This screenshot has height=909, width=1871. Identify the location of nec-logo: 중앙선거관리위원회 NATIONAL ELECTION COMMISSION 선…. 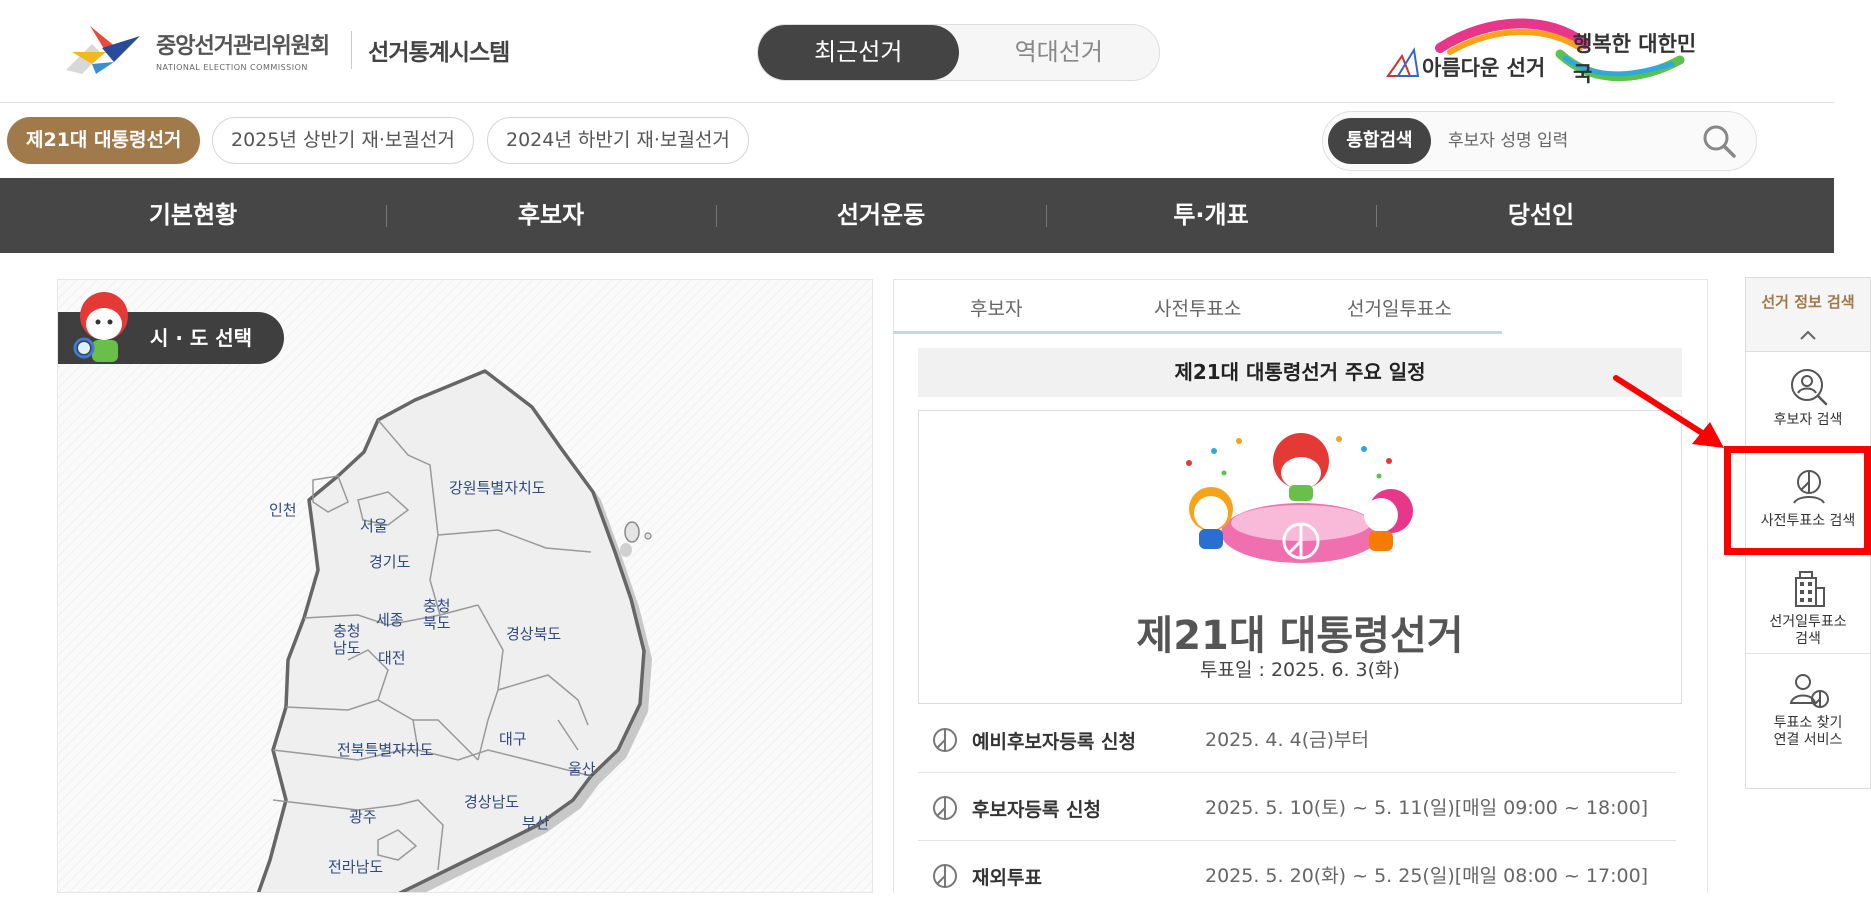
(286, 50).